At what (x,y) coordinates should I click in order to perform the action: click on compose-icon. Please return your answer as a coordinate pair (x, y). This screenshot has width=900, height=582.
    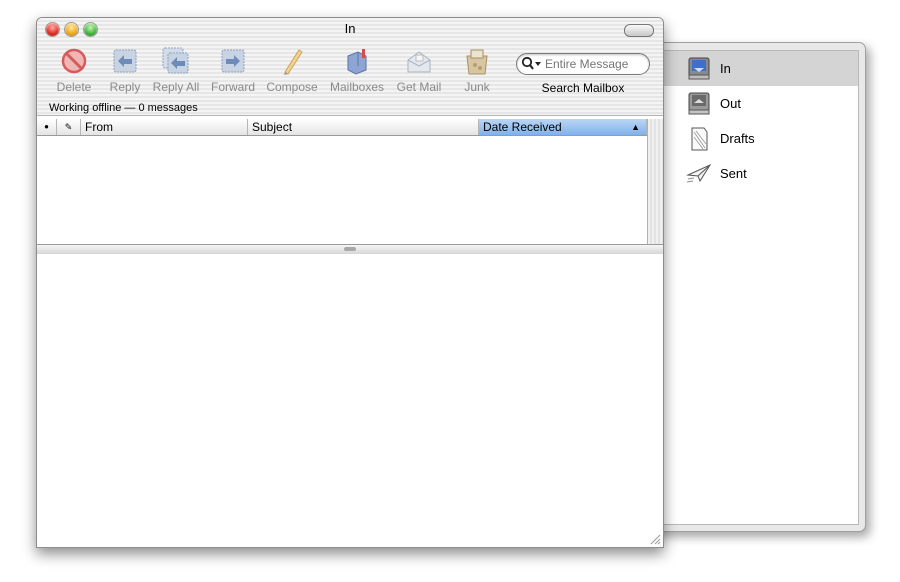
    Looking at the image, I should click on (293, 62).